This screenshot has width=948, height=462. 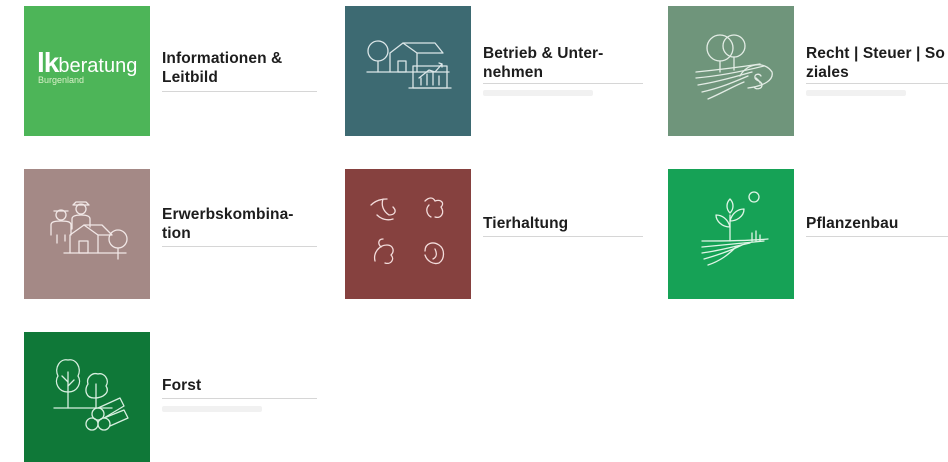 What do you see at coordinates (495, 234) in the screenshot?
I see `tile-tierhaltung: Tierhaltung` at bounding box center [495, 234].